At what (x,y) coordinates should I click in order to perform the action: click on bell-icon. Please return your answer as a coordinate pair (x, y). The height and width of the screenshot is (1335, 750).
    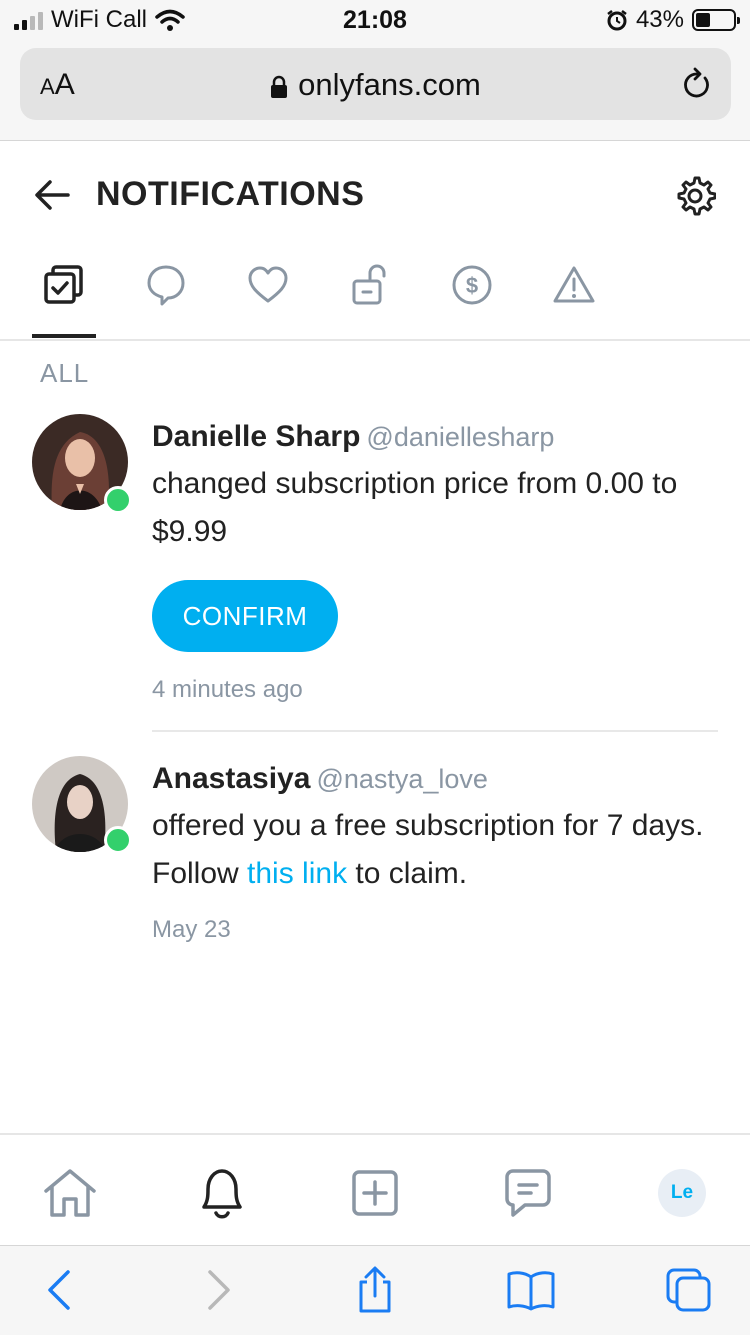
    Looking at the image, I should click on (222, 1194).